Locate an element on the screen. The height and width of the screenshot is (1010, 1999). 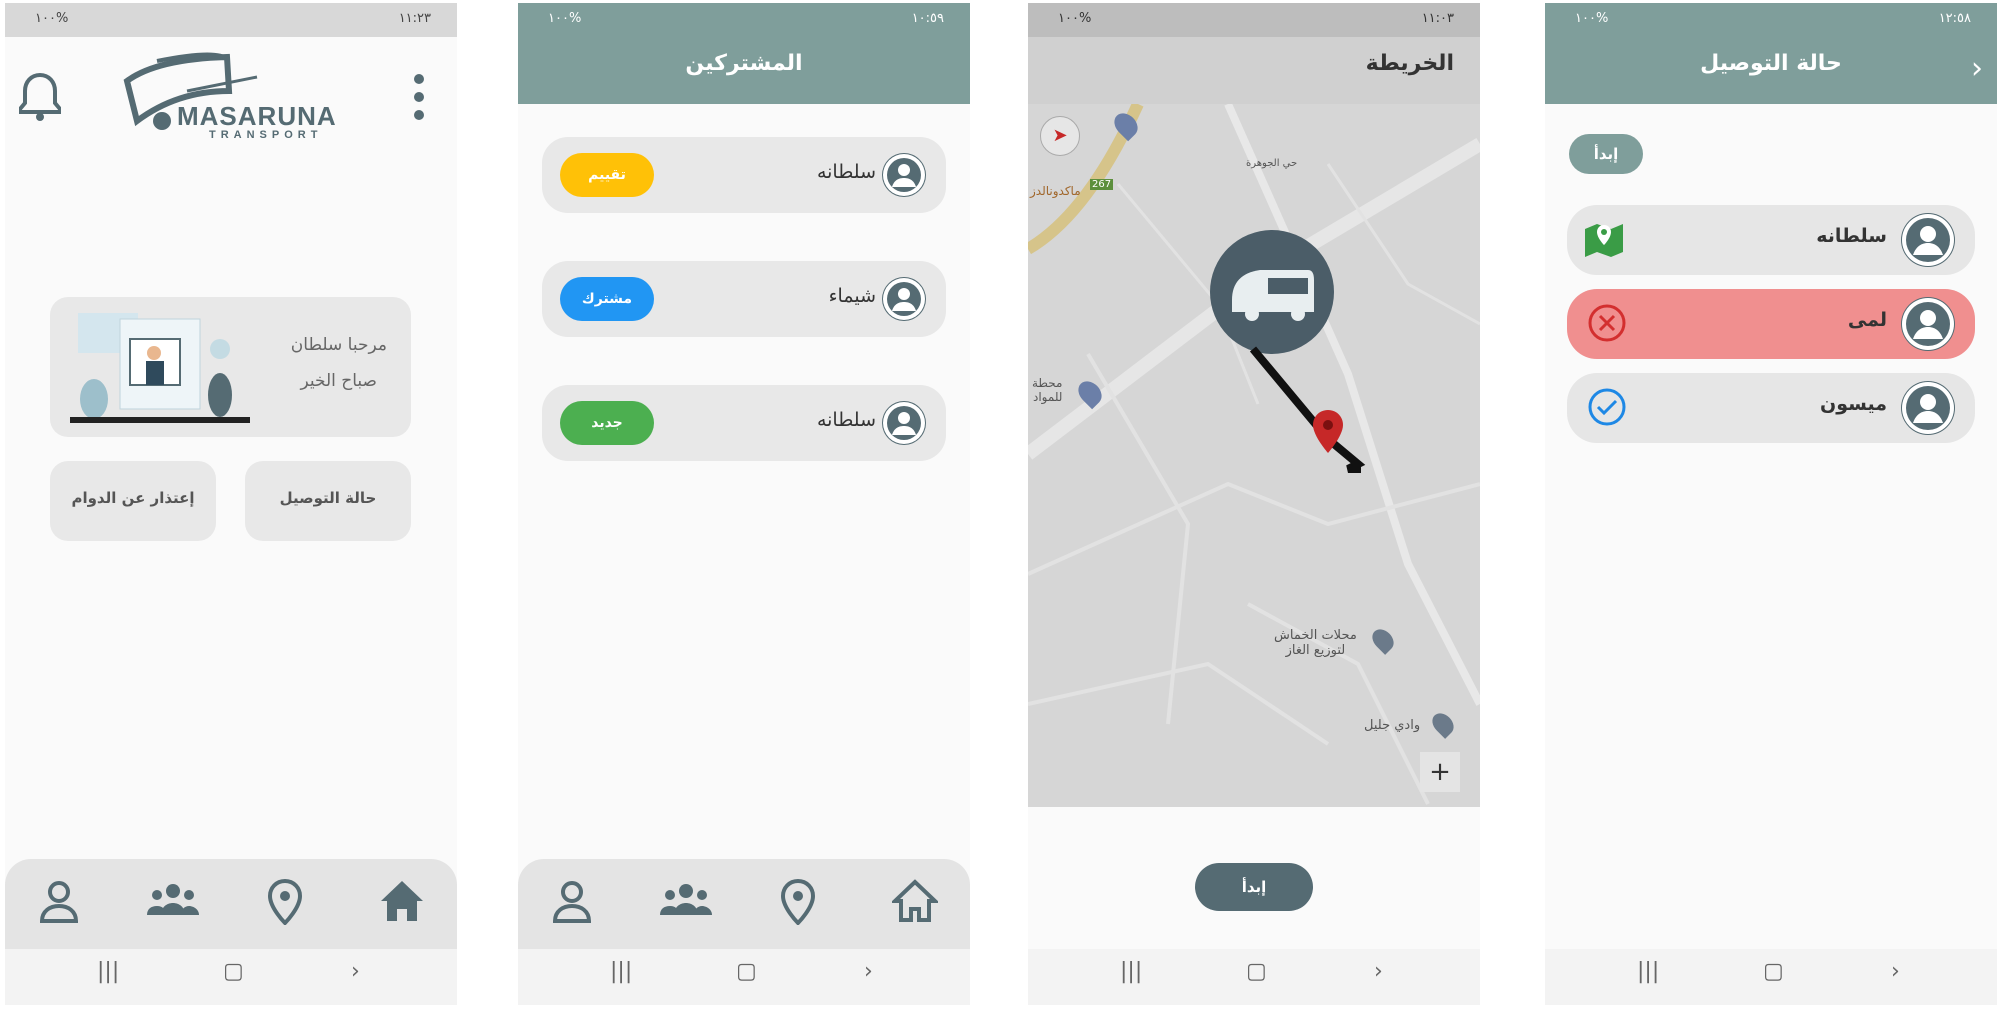
passenger-name: سلطانه is located at coordinates (1851, 236).